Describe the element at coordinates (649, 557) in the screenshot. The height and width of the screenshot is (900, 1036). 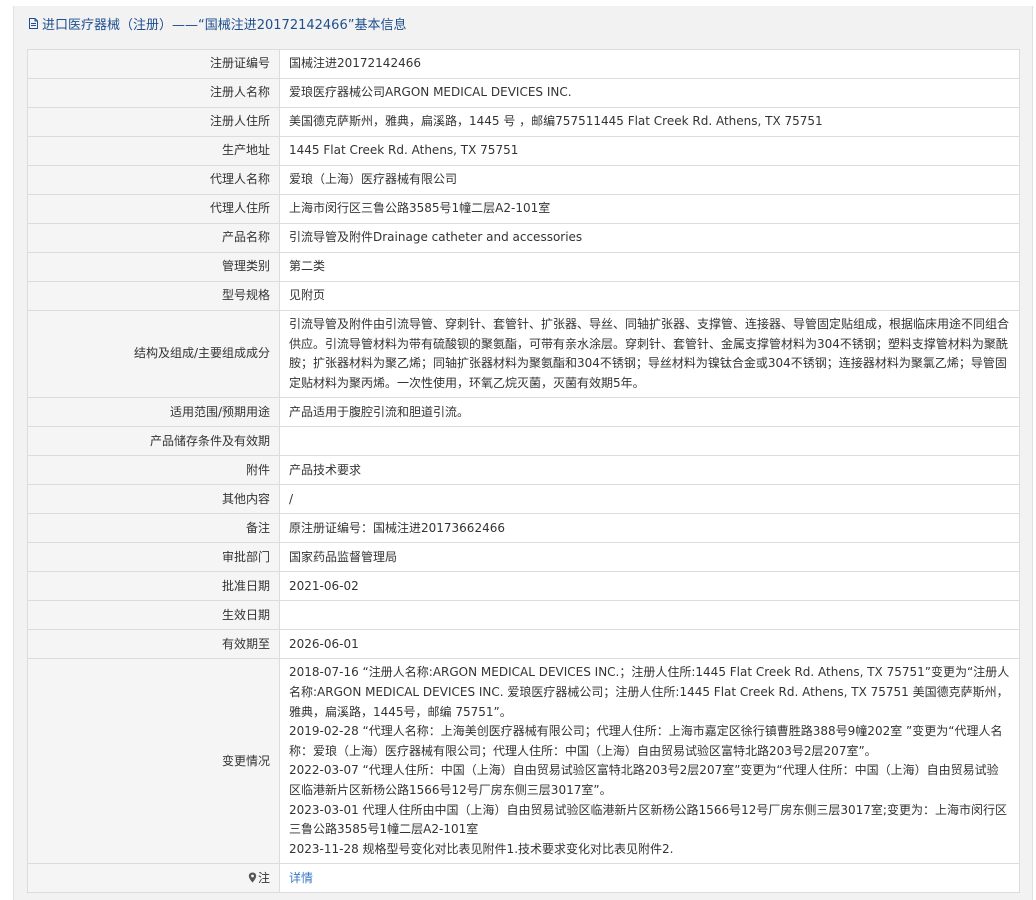
I see `row-value: 国家药品监督管理局` at that location.